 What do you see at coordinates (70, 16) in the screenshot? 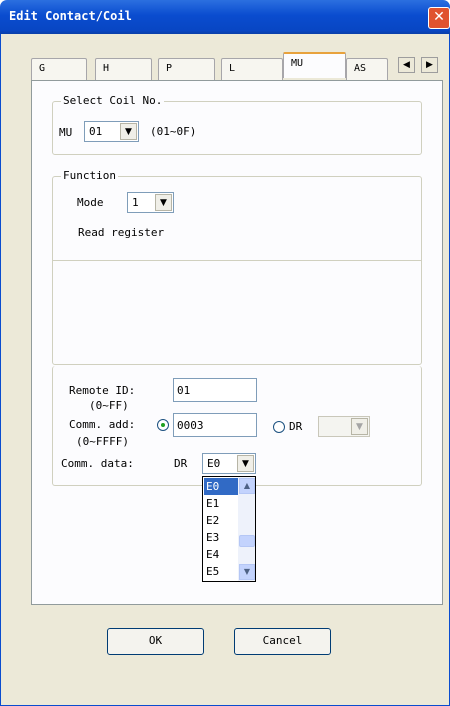
I see `window-title: Edit Contact/Coil` at bounding box center [70, 16].